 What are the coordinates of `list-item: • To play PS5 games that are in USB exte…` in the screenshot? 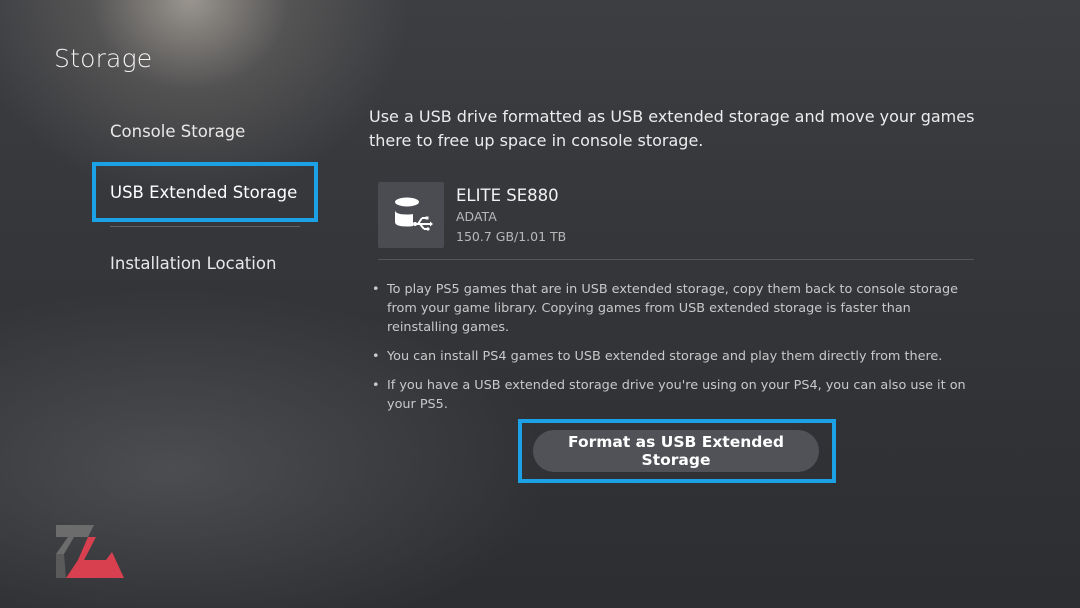 It's located at (674, 308).